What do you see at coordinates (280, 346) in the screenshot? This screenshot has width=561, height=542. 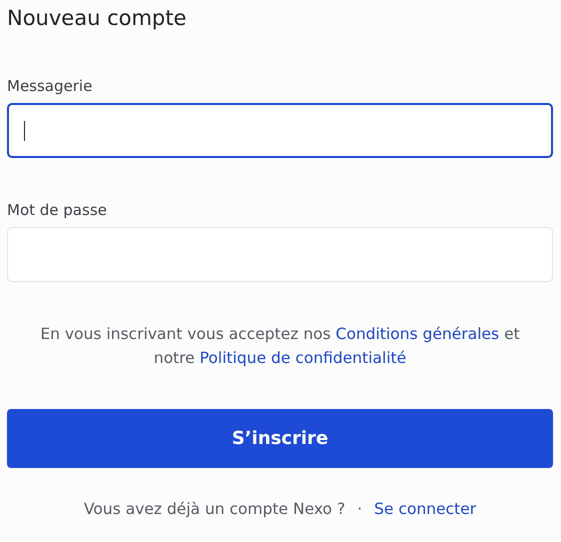 I see `terms-notice: En vous inscrivant vous acceptez nos Conditions générales et notre Politique de confidentialité` at bounding box center [280, 346].